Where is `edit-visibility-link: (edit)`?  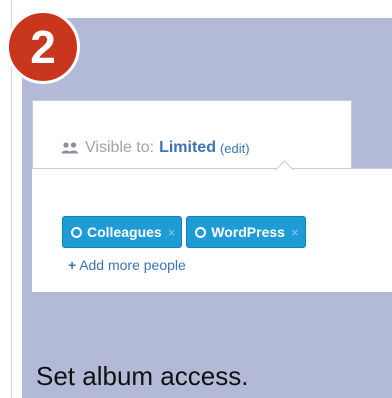
edit-visibility-link: (edit) is located at coordinates (235, 148).